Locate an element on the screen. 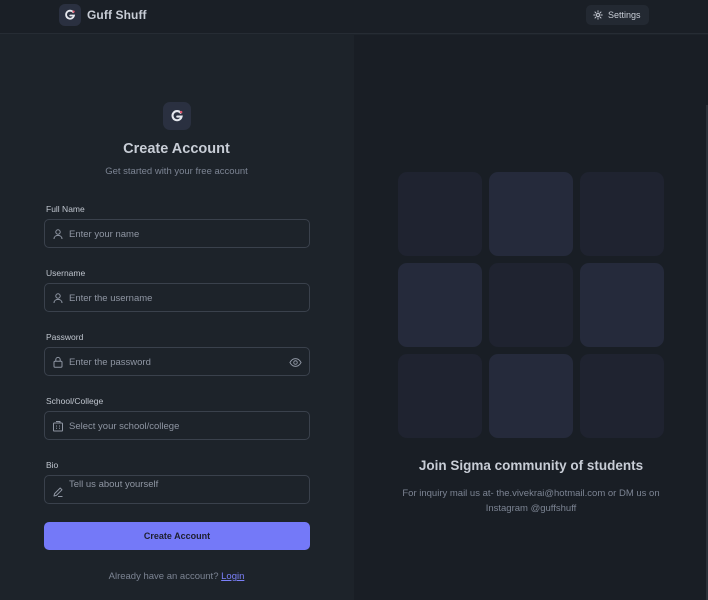  create-account-button: Create Account is located at coordinates (177, 536).